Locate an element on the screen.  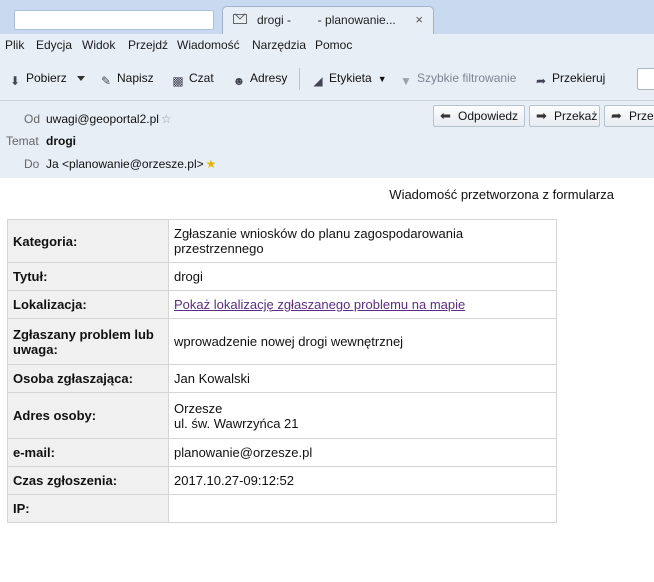
chat-button: ▩ Czat is located at coordinates (192, 79).